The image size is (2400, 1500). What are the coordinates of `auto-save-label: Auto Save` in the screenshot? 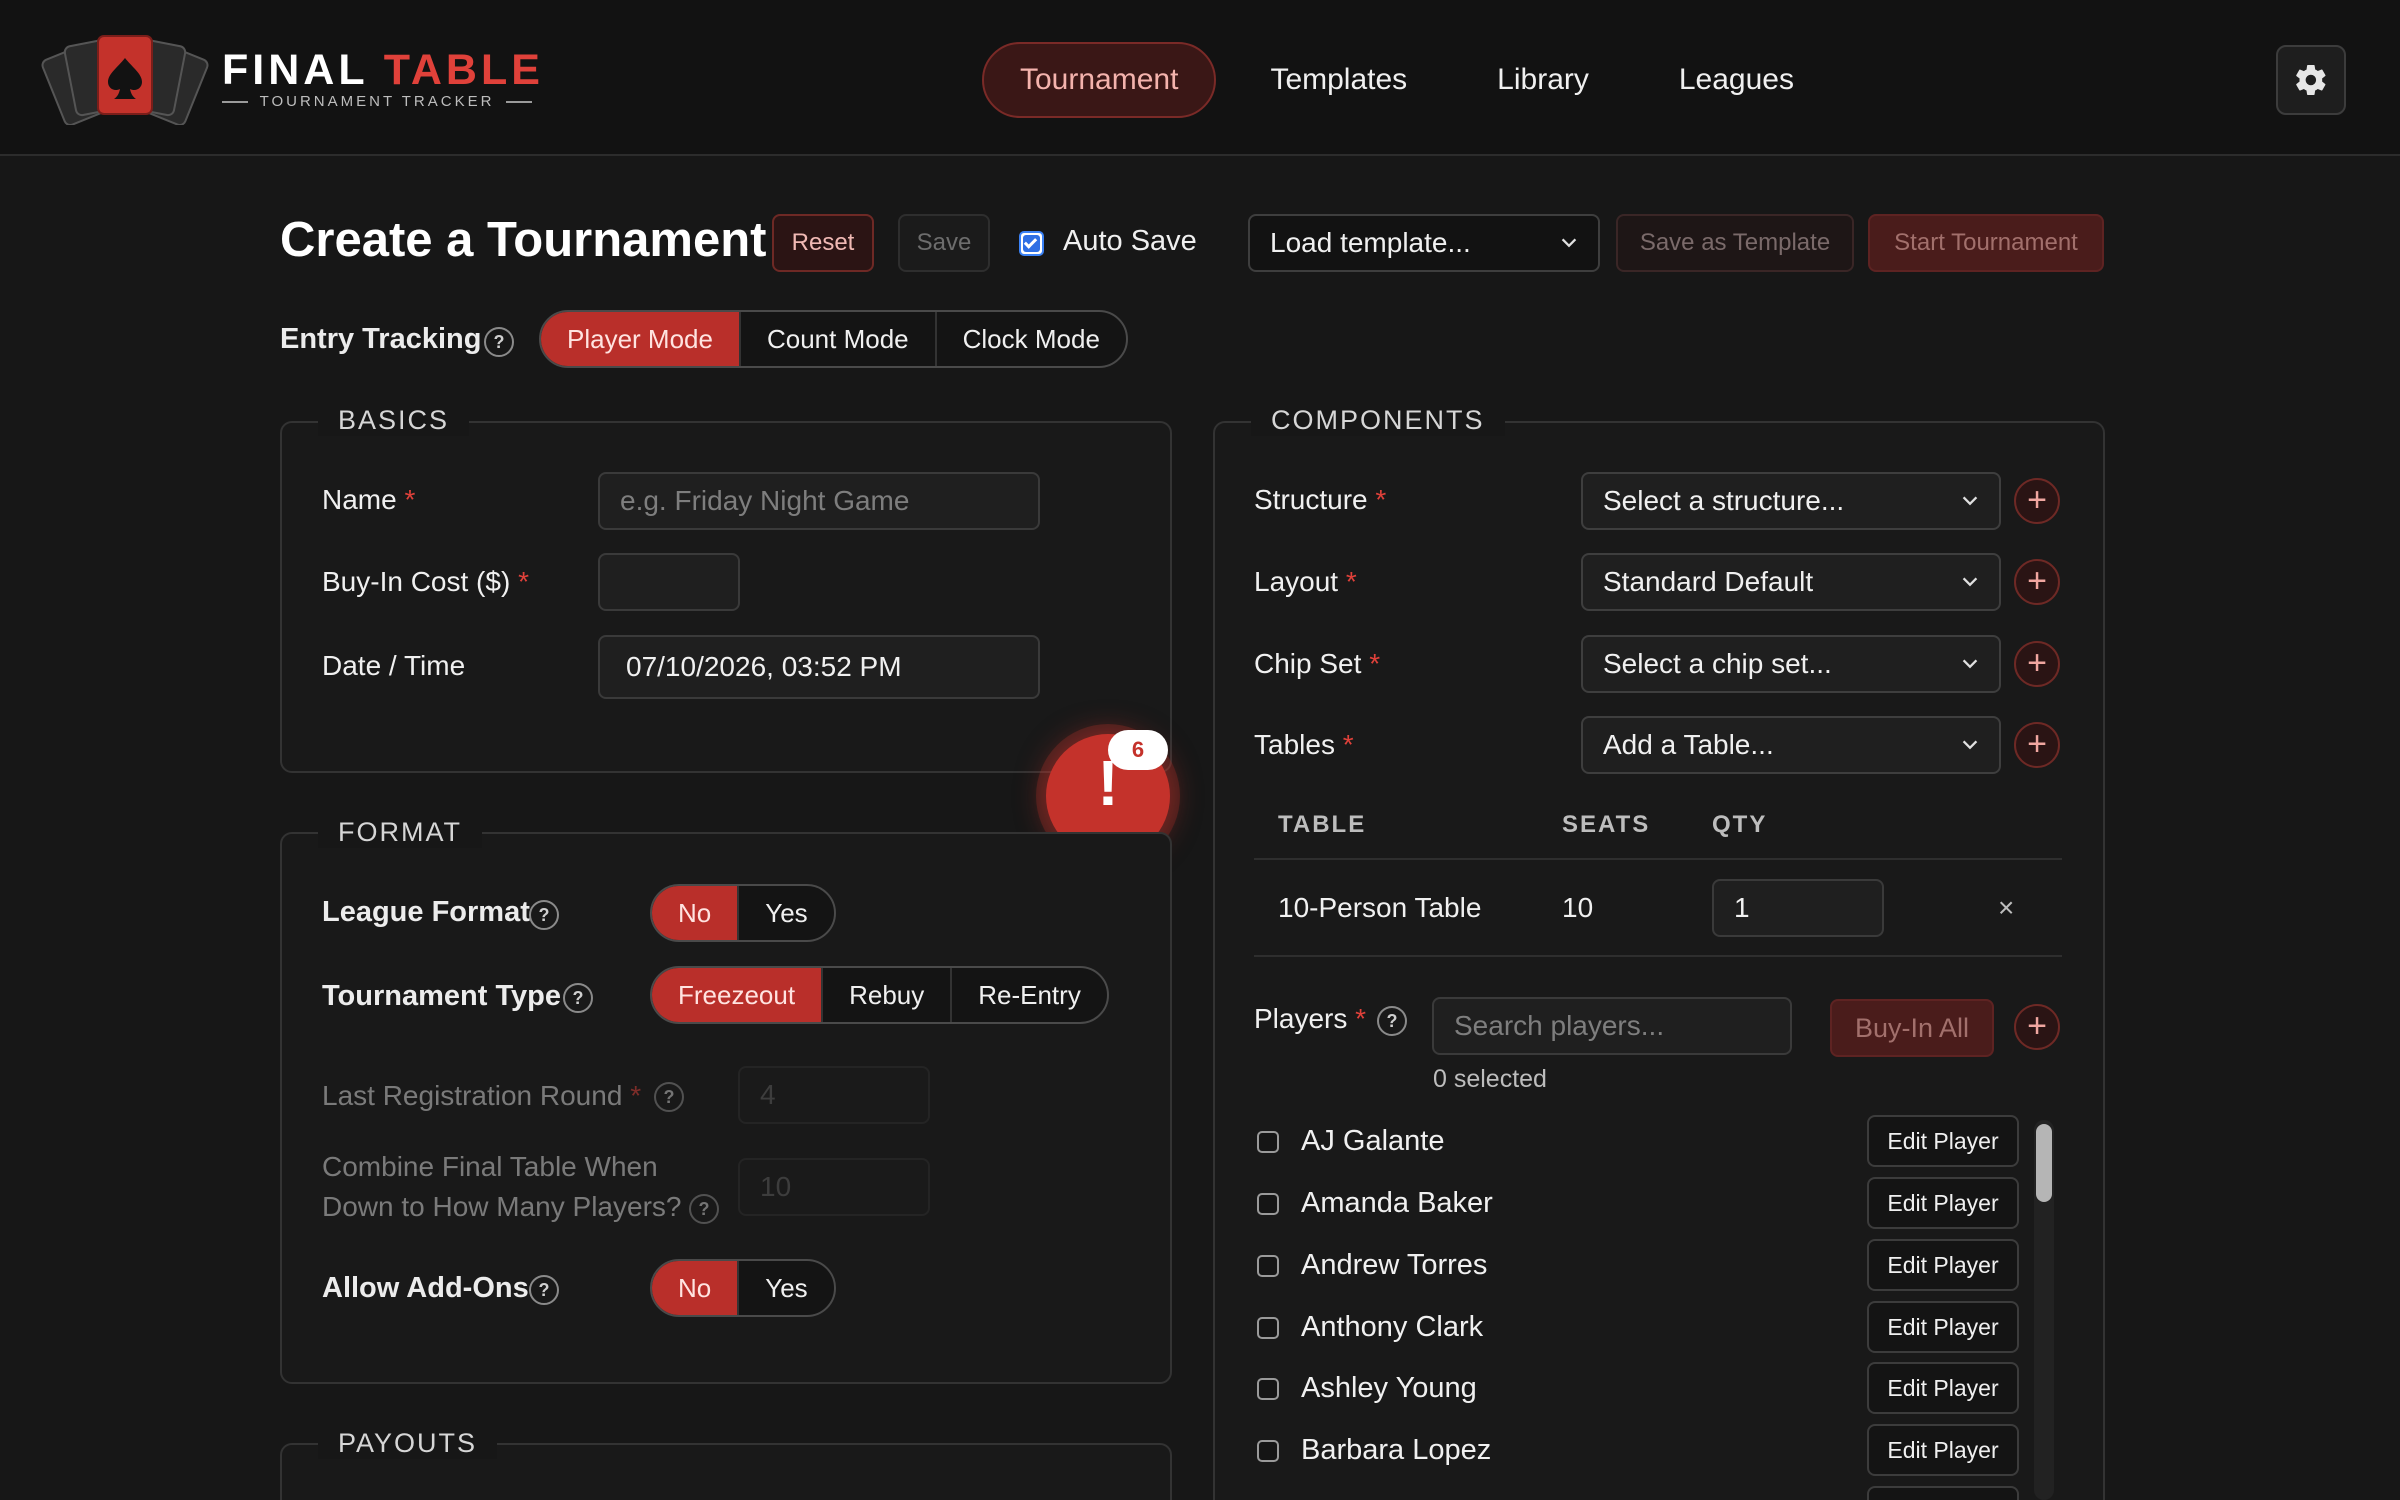 It's located at (1130, 241).